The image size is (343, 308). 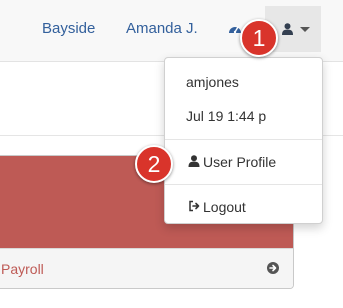 What do you see at coordinates (305, 29) in the screenshot?
I see `chevron-down-icon` at bounding box center [305, 29].